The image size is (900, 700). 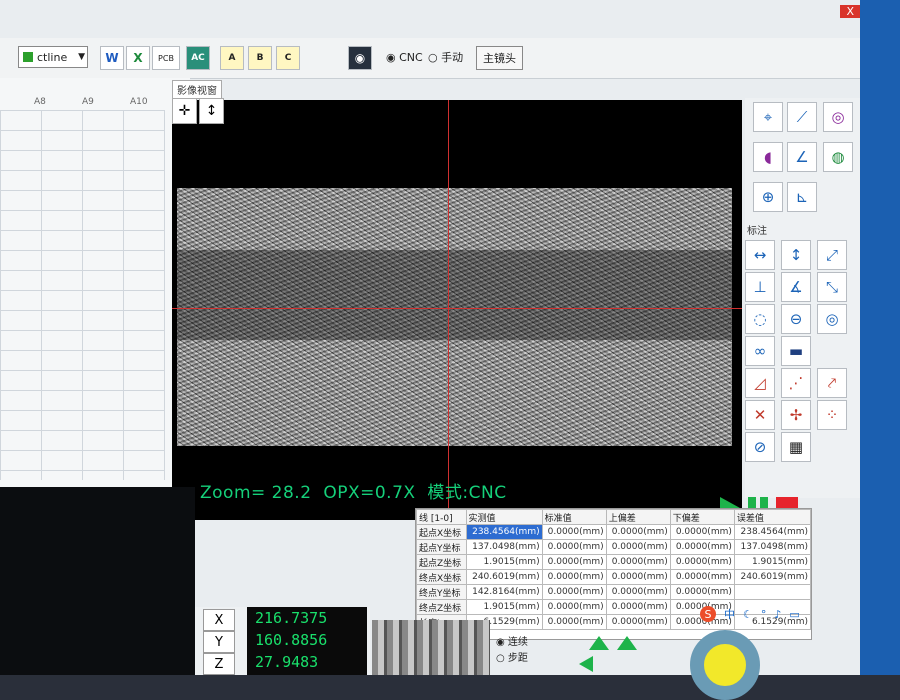 What do you see at coordinates (232, 58) in the screenshot?
I see `report-a-icon: A` at bounding box center [232, 58].